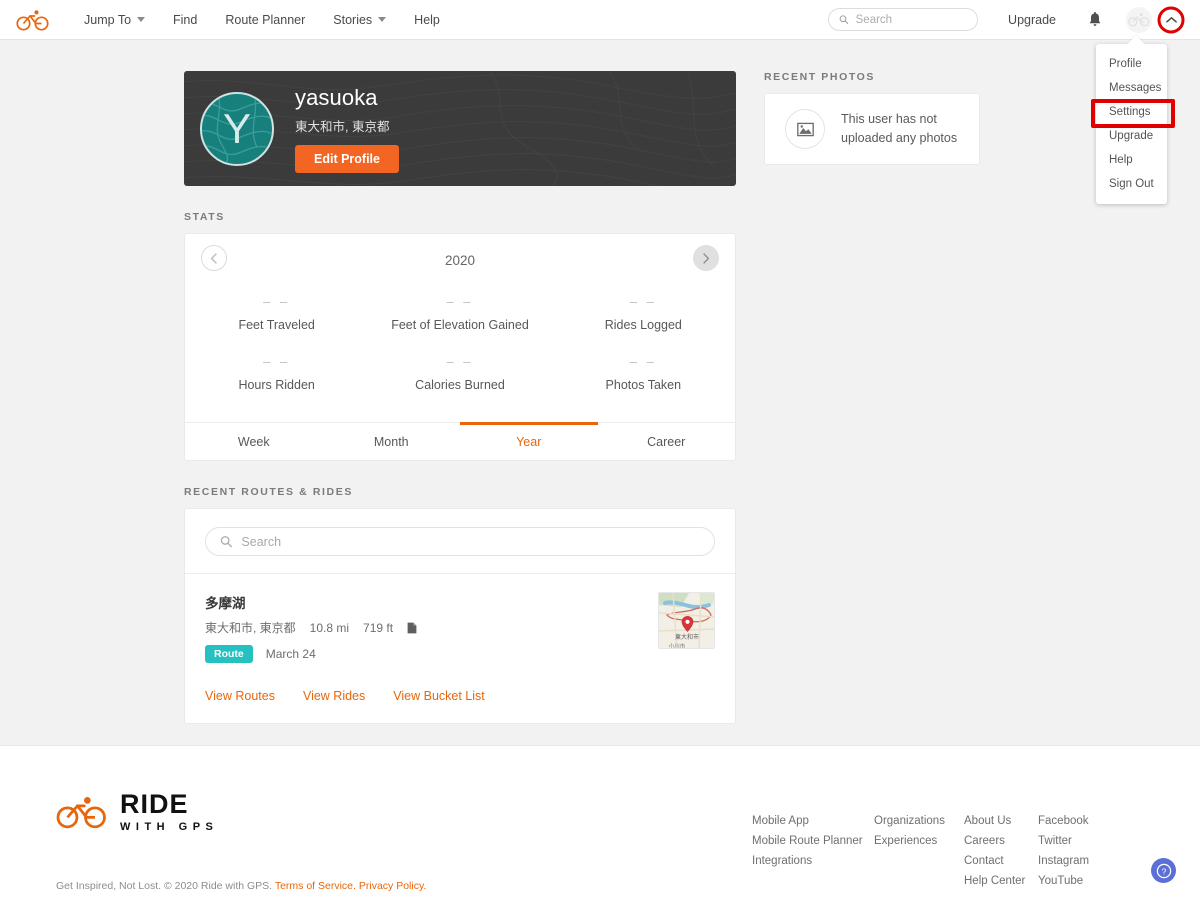 The height and width of the screenshot is (897, 1200). What do you see at coordinates (1001, 861) in the screenshot?
I see `footer-link: Contact` at bounding box center [1001, 861].